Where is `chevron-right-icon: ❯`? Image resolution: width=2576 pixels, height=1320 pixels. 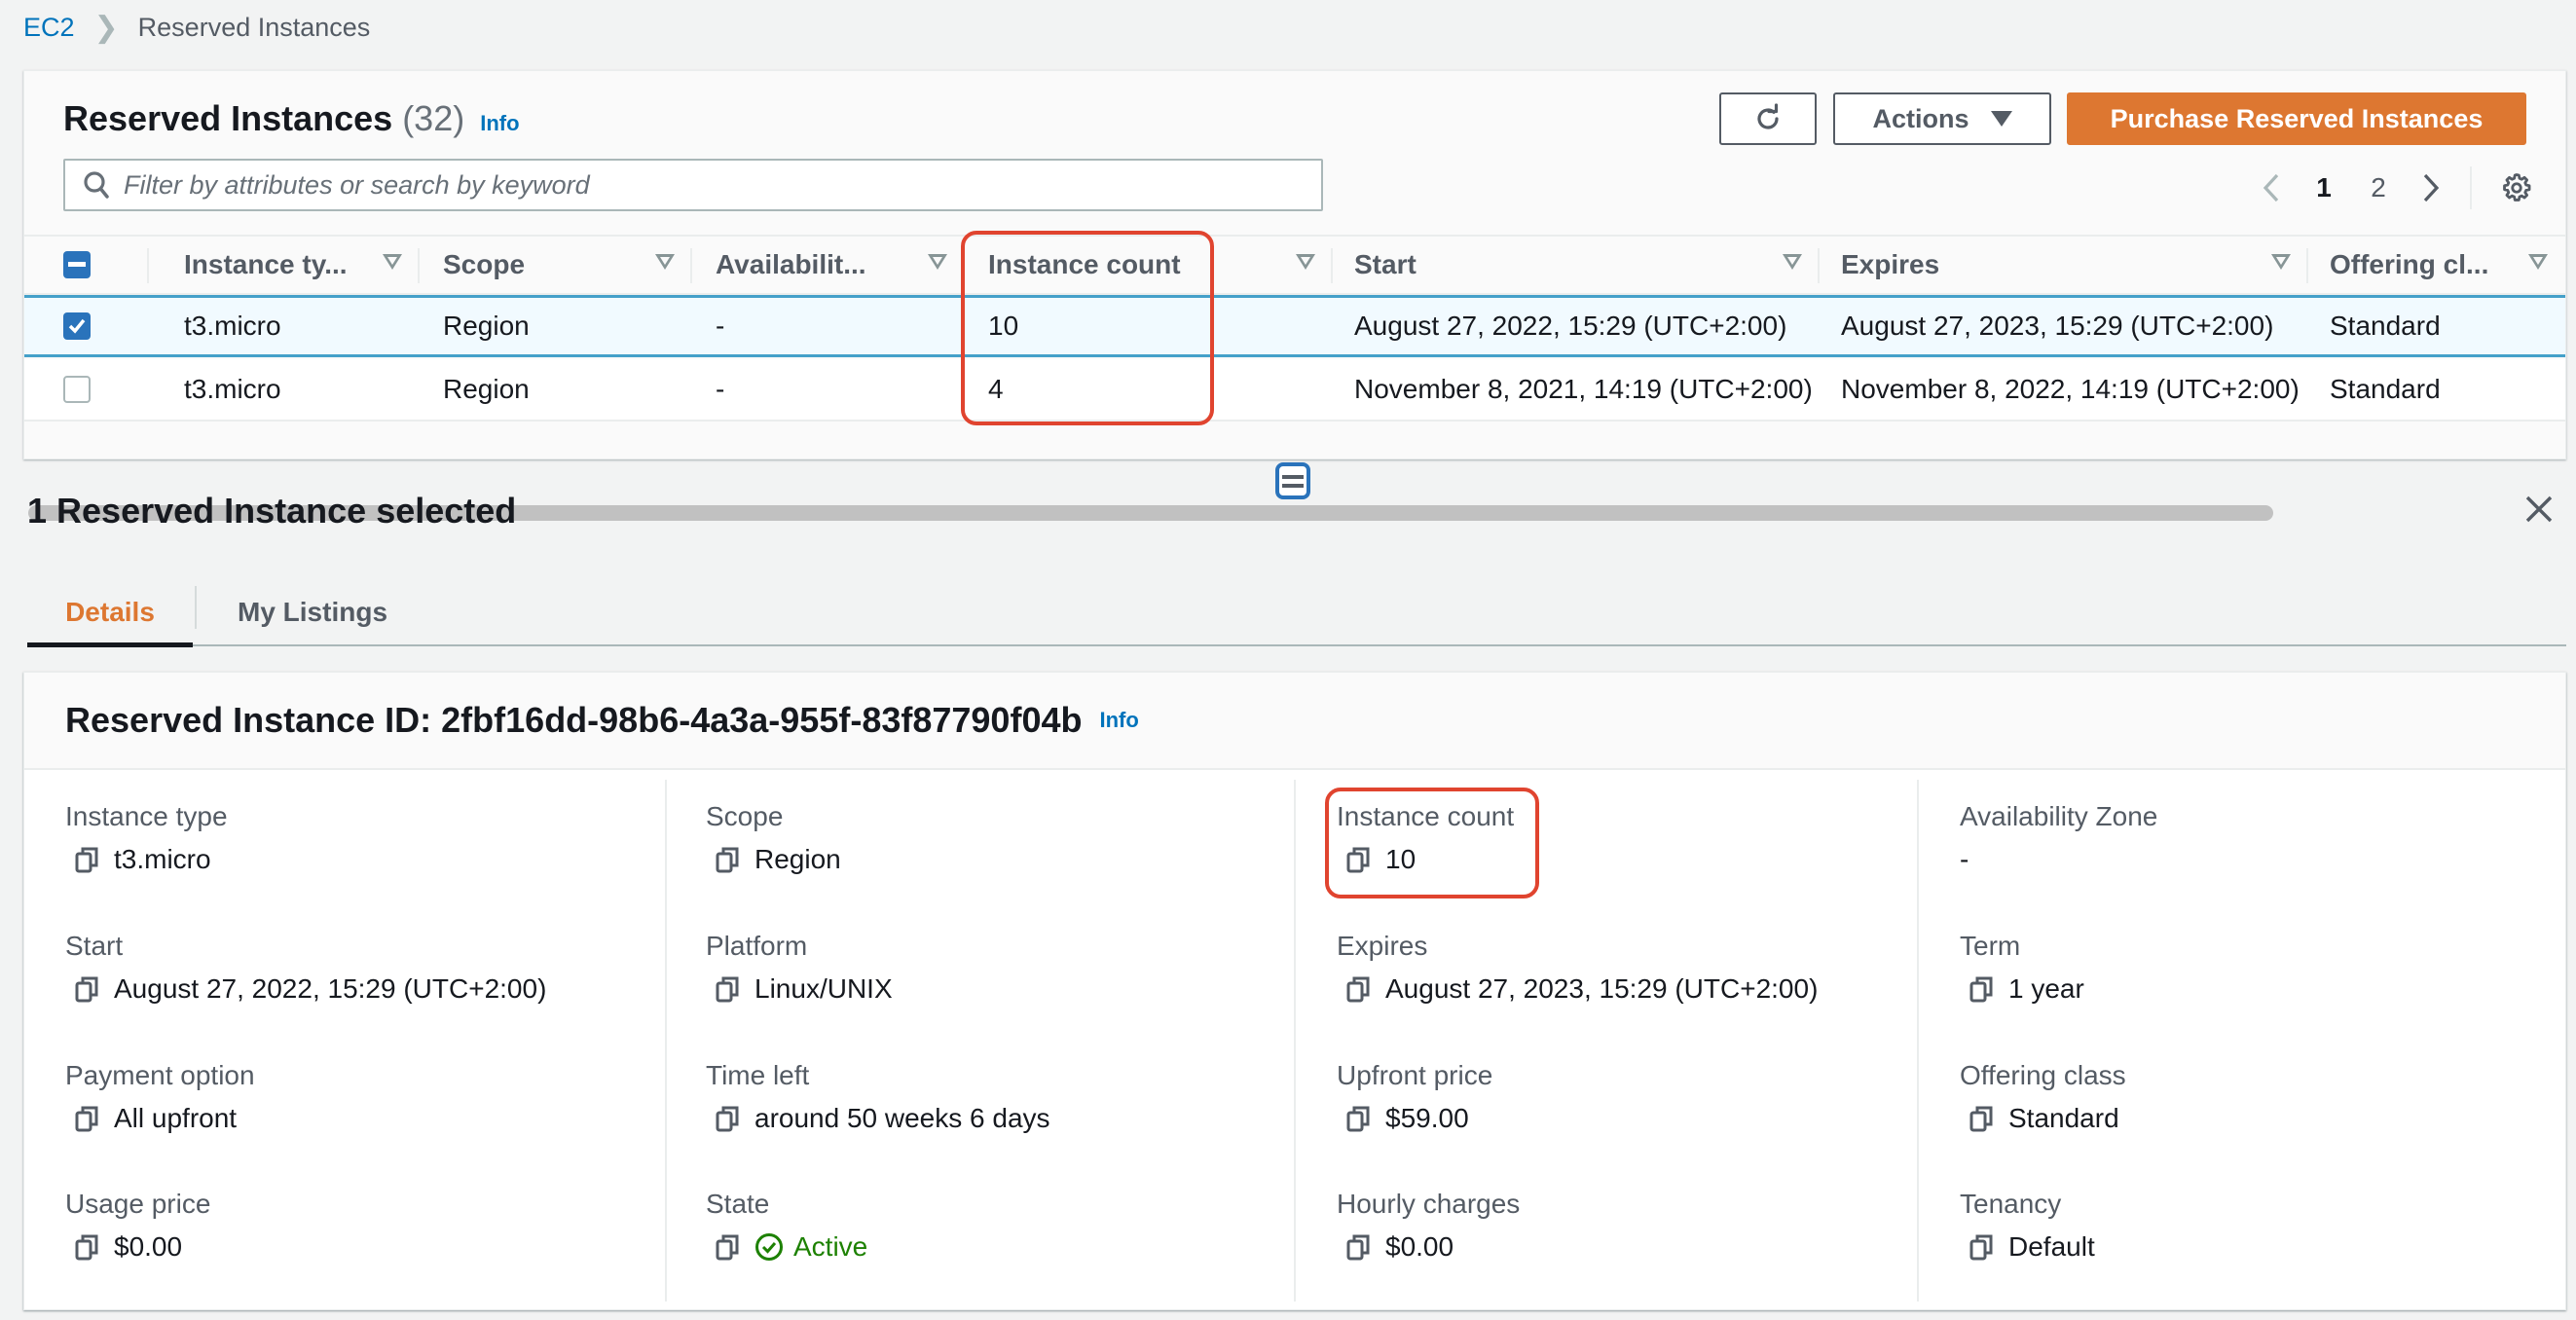
chevron-right-icon: ❯ is located at coordinates (106, 27).